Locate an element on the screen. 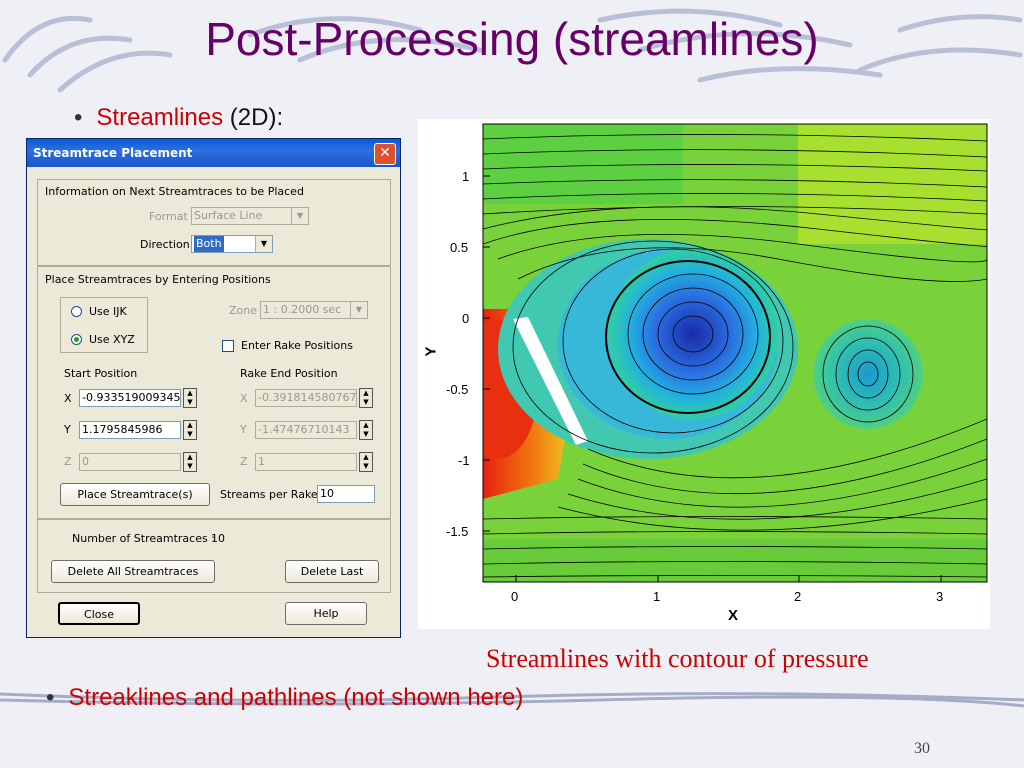 The width and height of the screenshot is (1024, 768). direction-label: Direction is located at coordinates (165, 244).